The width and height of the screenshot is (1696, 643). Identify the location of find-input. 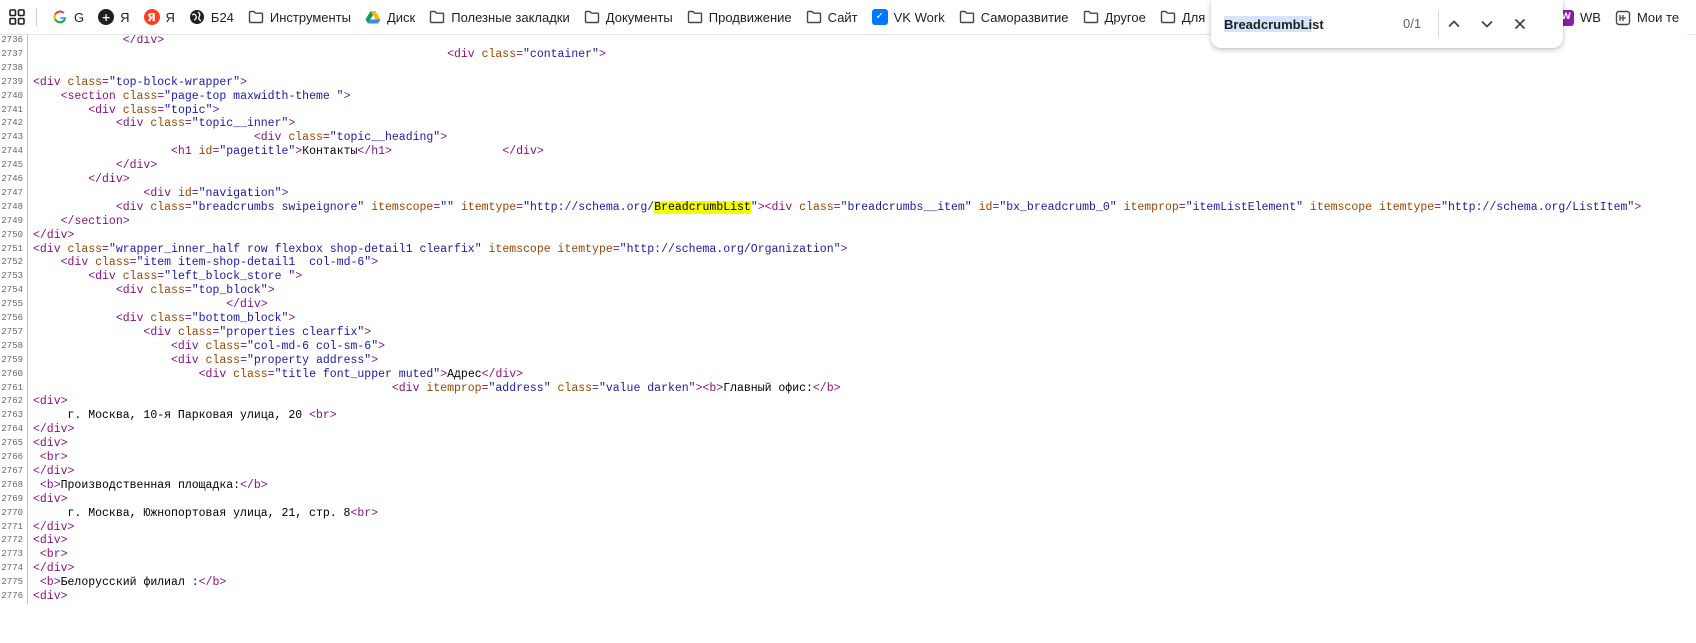
(1304, 24).